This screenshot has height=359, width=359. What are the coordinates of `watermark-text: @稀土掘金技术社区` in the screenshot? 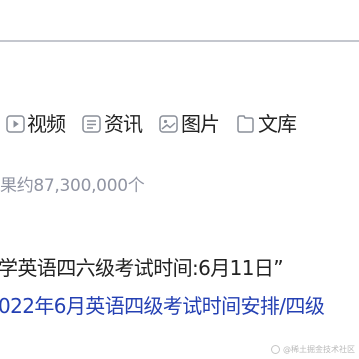 It's located at (319, 349).